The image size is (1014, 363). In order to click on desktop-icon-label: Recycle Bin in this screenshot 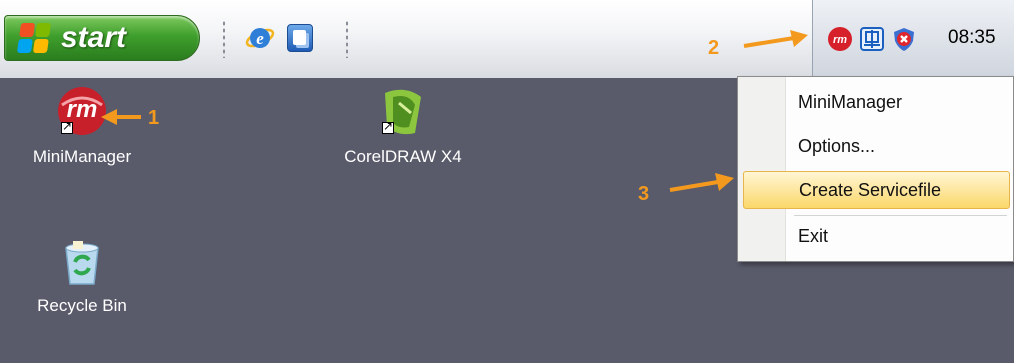, I will do `click(82, 305)`.